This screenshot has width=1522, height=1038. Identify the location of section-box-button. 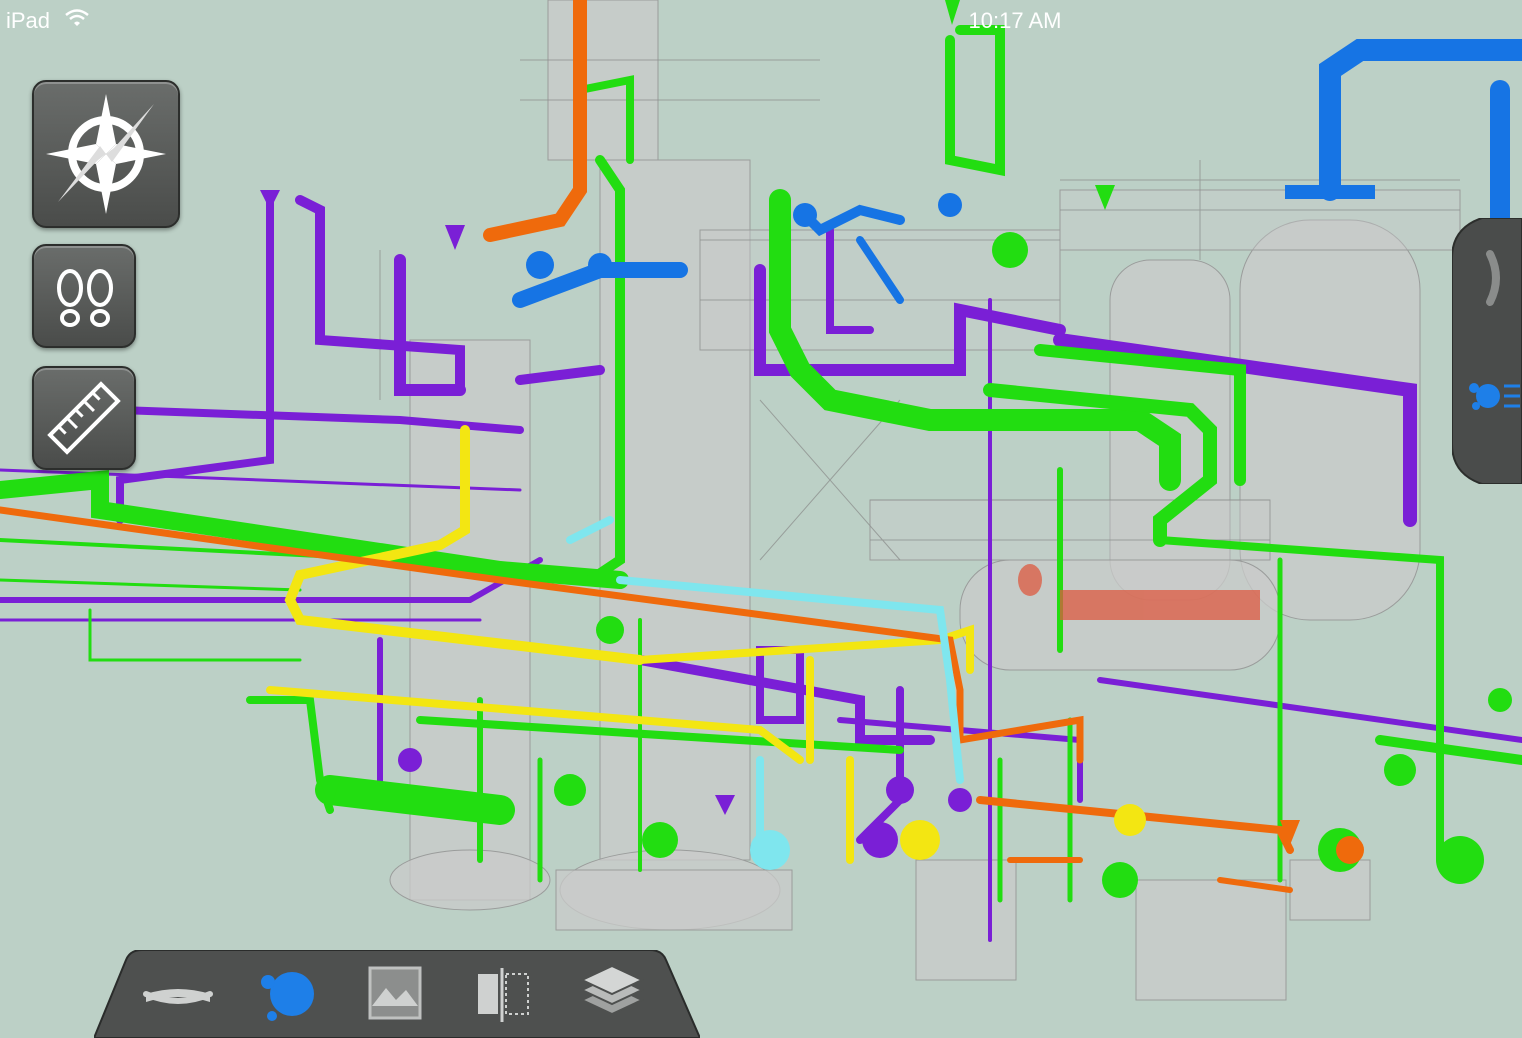
(396, 994).